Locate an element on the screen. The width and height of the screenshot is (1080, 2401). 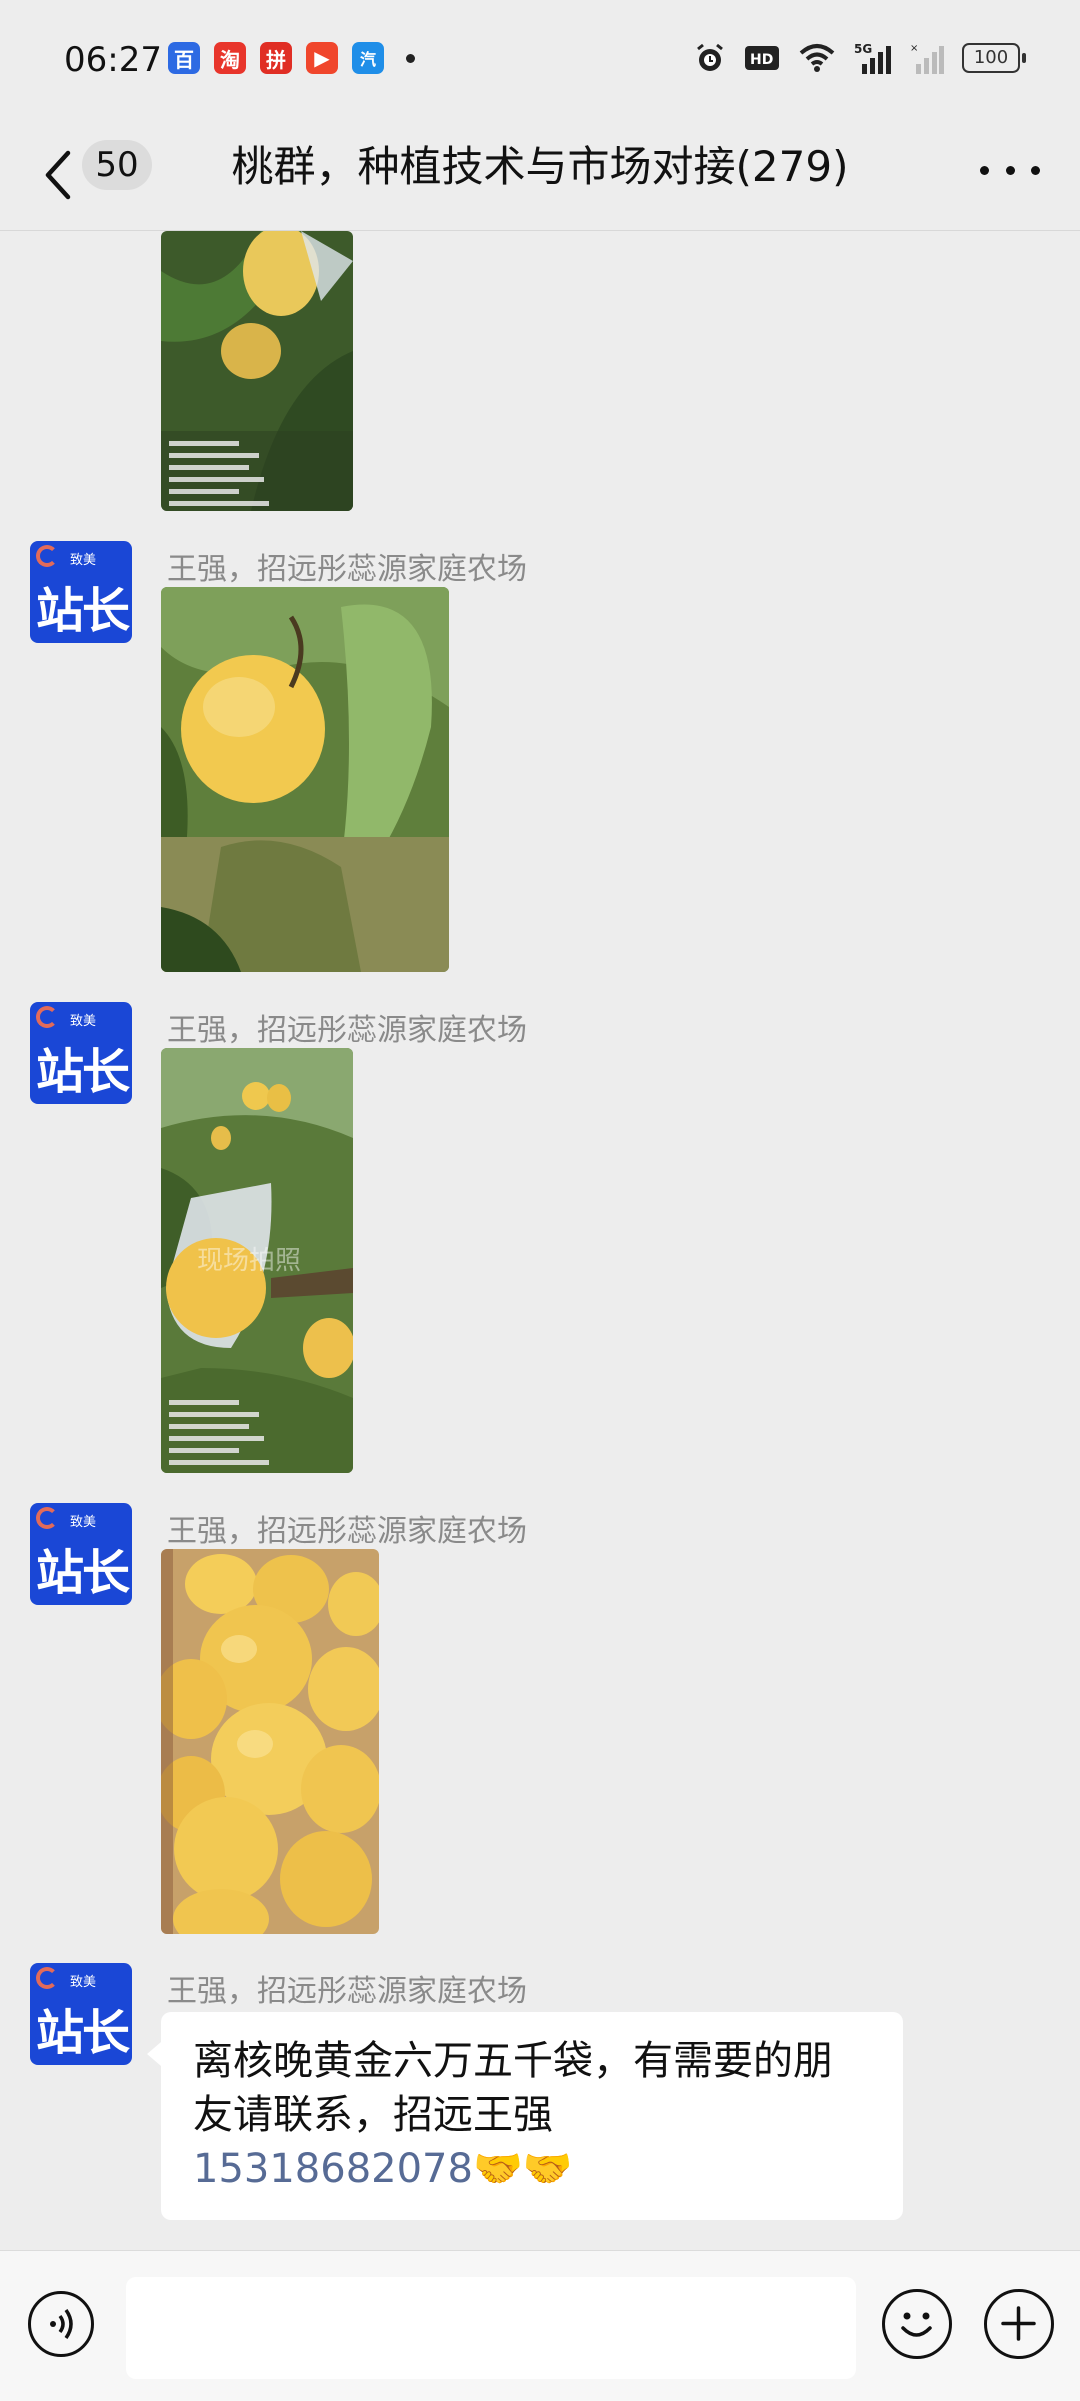
message-text: 离核晚黄金六万五千袋，有需要的朋友请联系，招远王强 is located at coordinates (513, 2088).